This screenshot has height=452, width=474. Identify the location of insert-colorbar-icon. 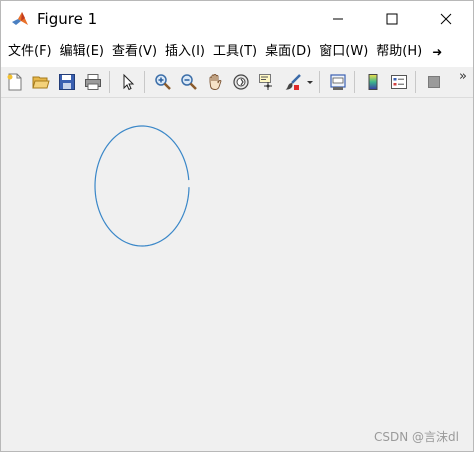
(373, 82).